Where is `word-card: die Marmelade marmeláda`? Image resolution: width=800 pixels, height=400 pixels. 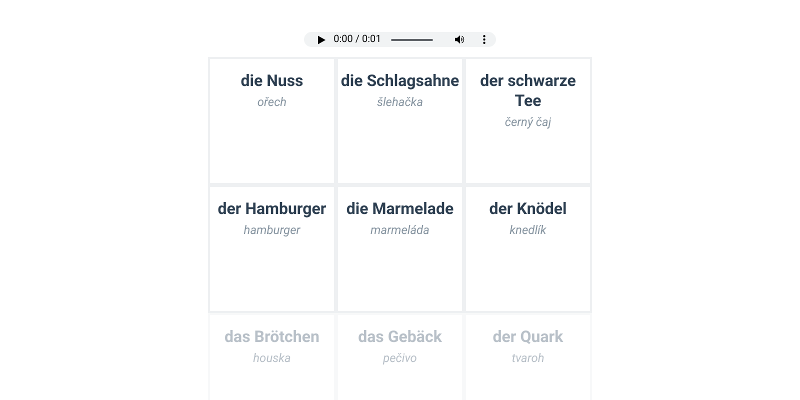 word-card: die Marmelade marmeláda is located at coordinates (400, 249).